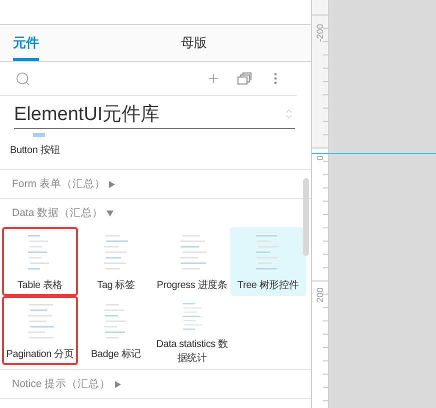 This screenshot has width=436, height=408. Describe the element at coordinates (40, 330) in the screenshot. I see `component-item: Pagination 分页` at that location.